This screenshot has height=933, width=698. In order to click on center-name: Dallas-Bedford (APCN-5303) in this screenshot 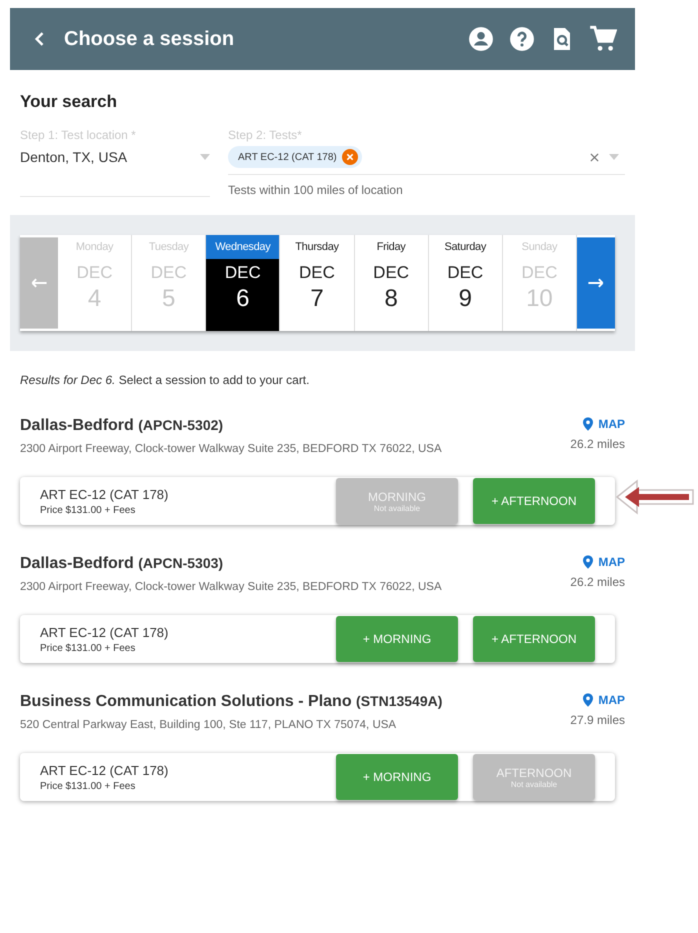, I will do `click(122, 564)`.